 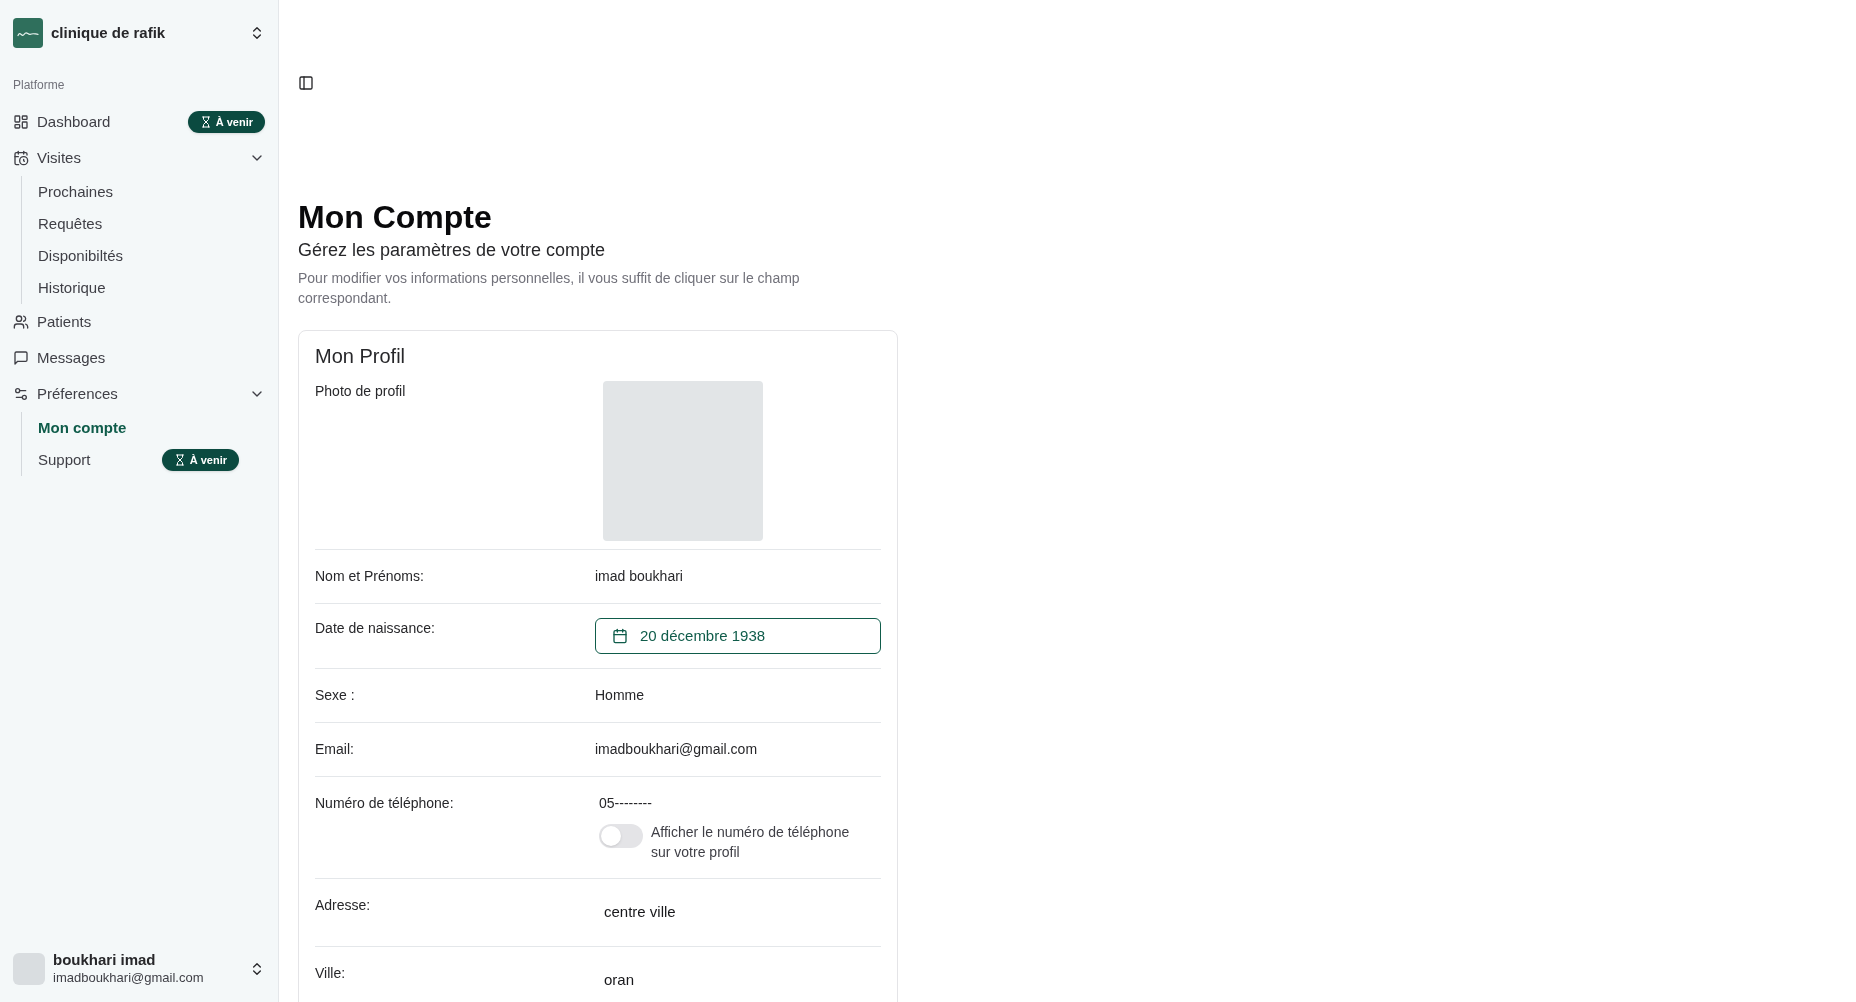 What do you see at coordinates (128, 977) in the screenshot?
I see `user-email: imadboukhari@gmail.com` at bounding box center [128, 977].